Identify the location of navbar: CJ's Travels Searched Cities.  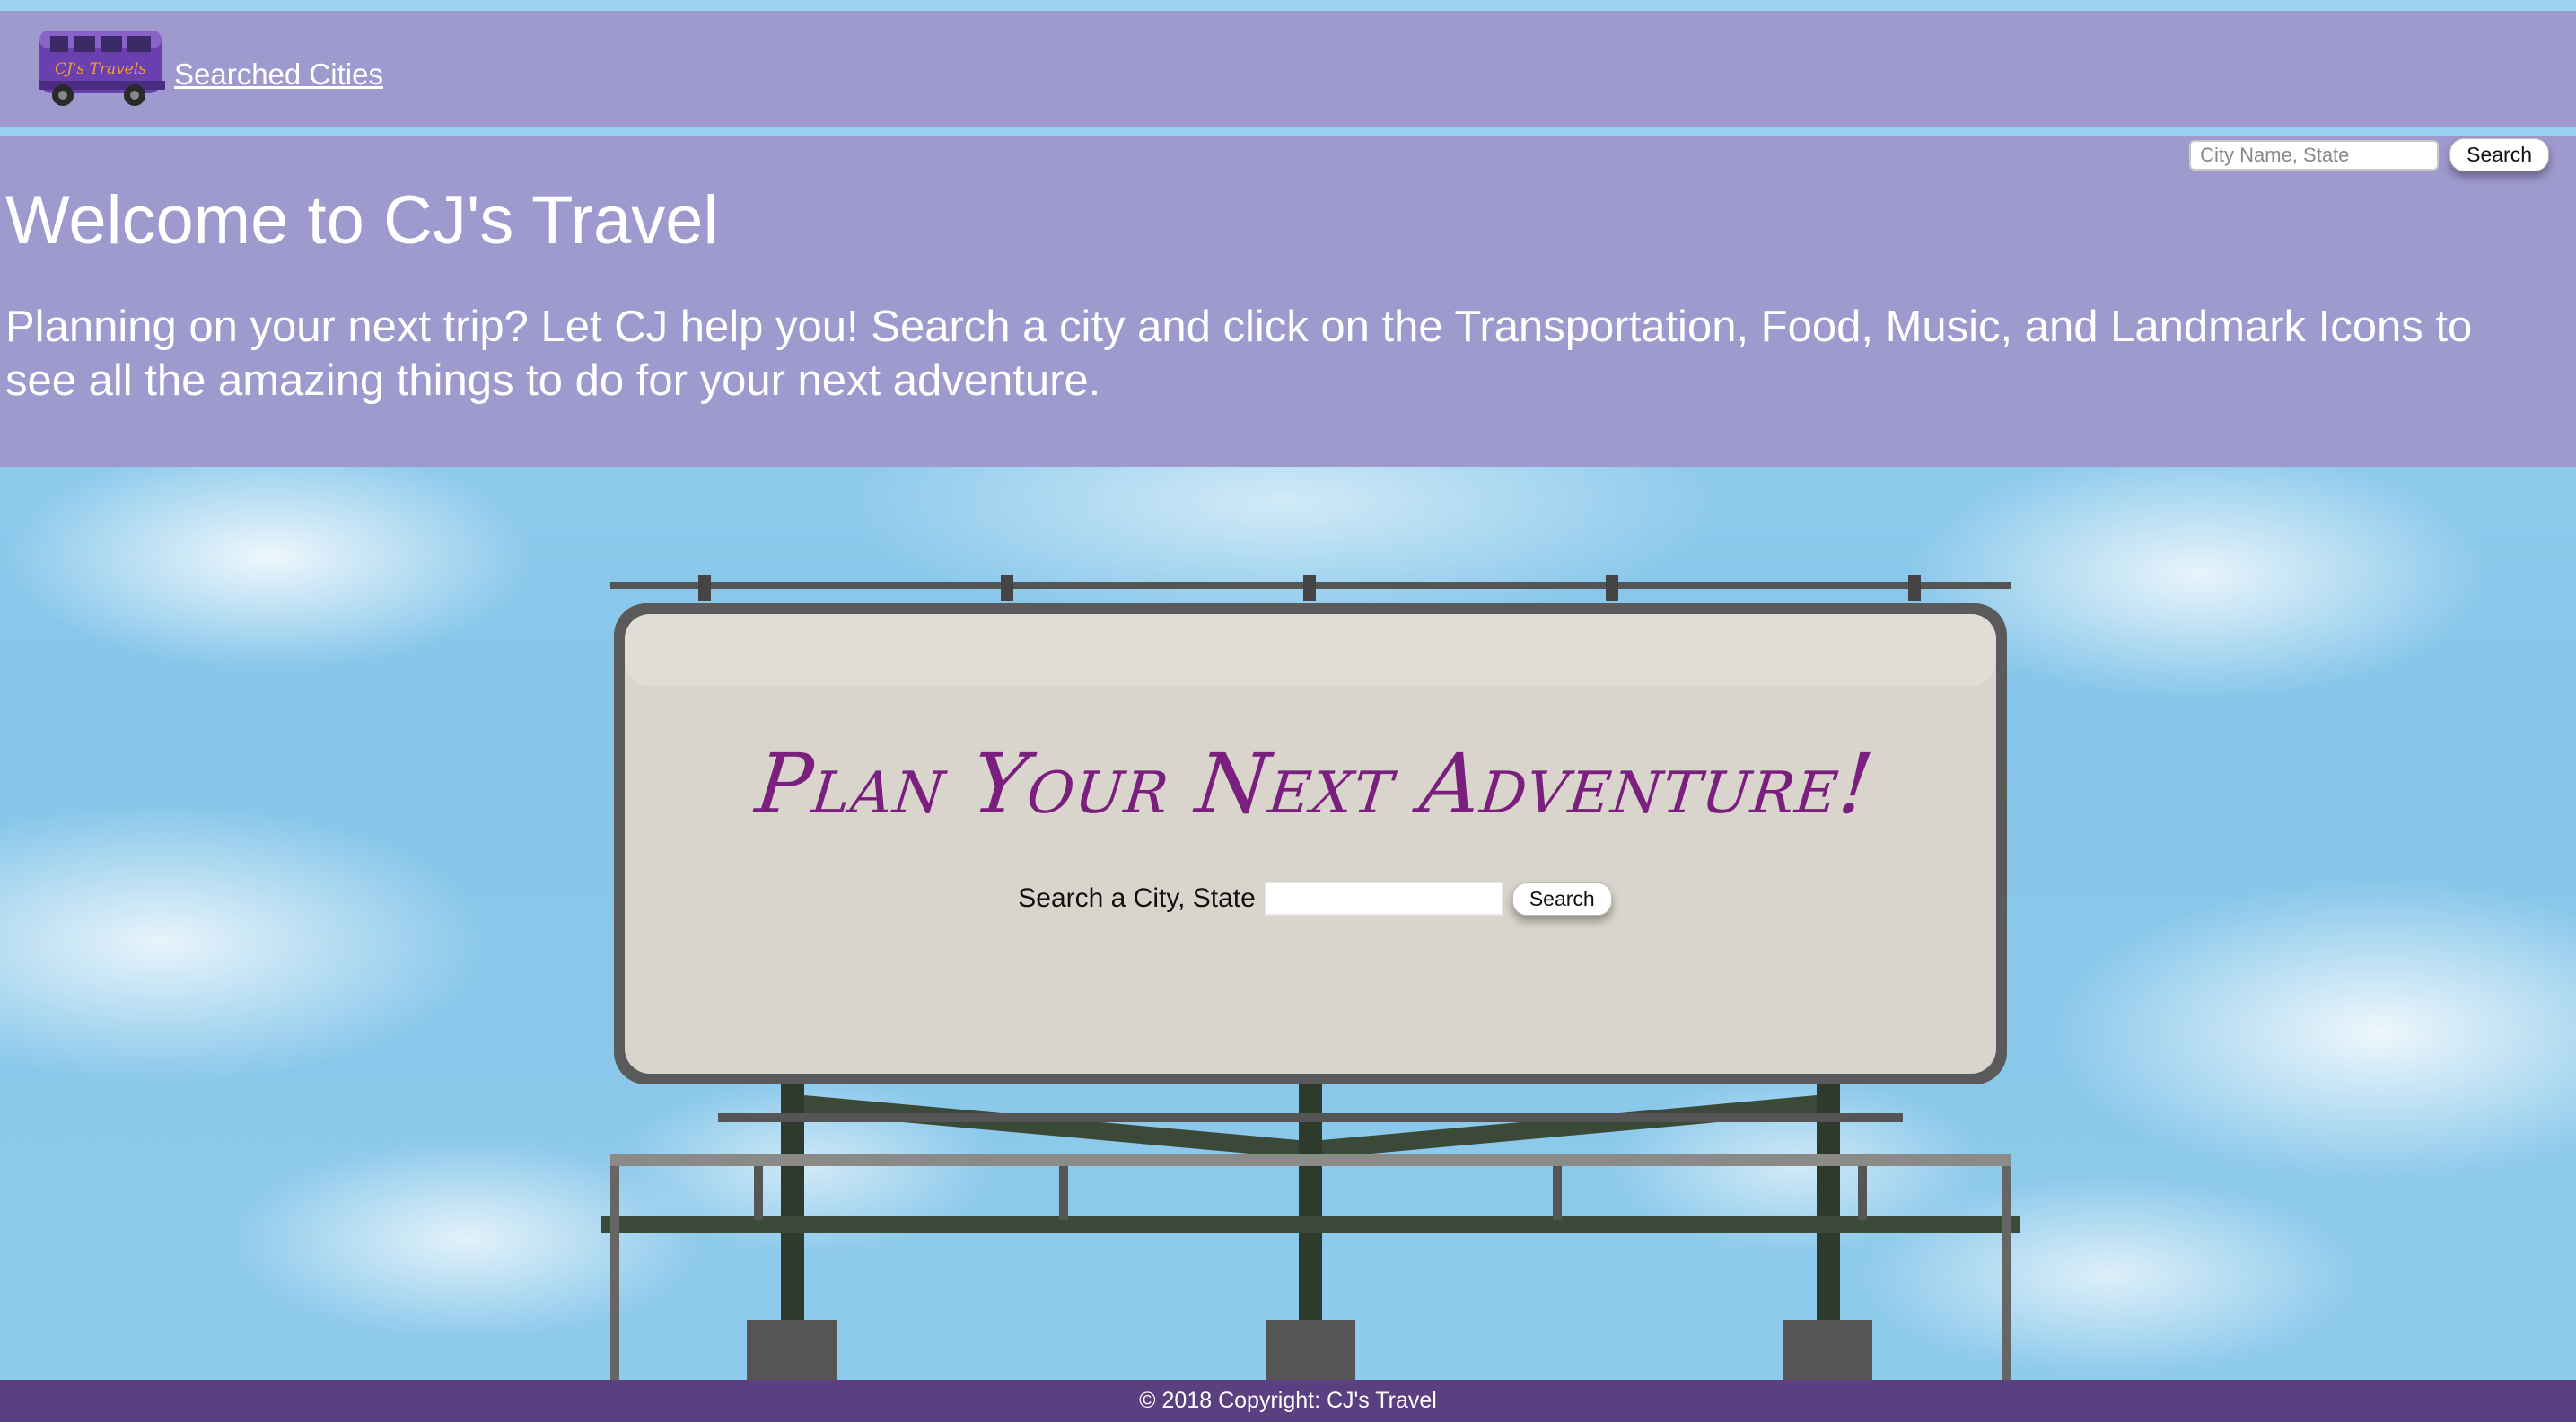
(1288, 69).